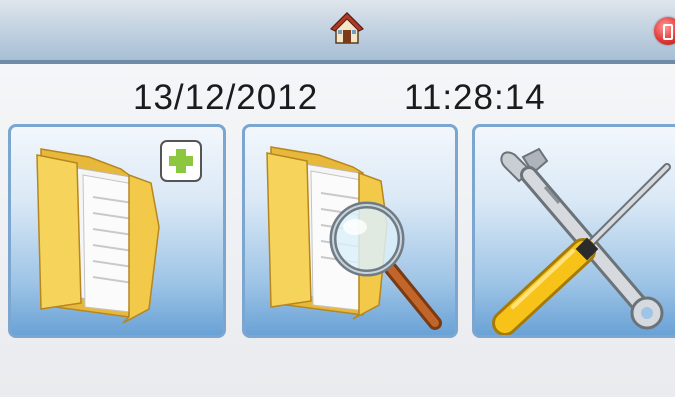 This screenshot has width=675, height=397. I want to click on date-time-display: 13/12/2012 11:28:14, so click(337, 98).